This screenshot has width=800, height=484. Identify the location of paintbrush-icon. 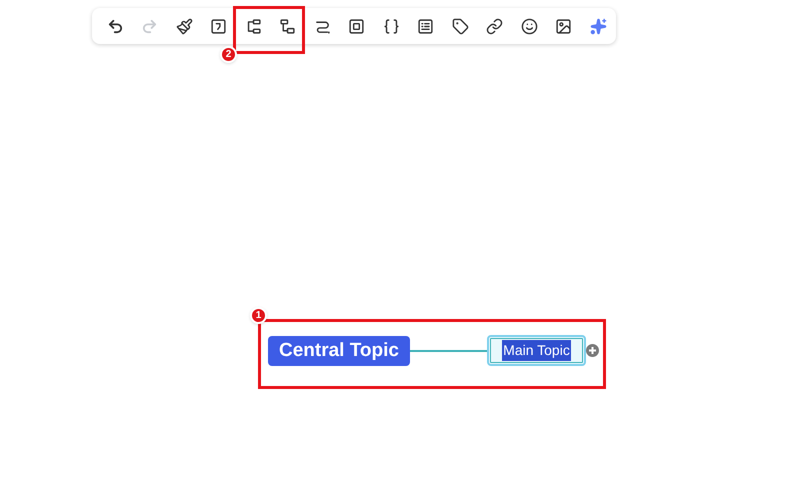
(184, 26).